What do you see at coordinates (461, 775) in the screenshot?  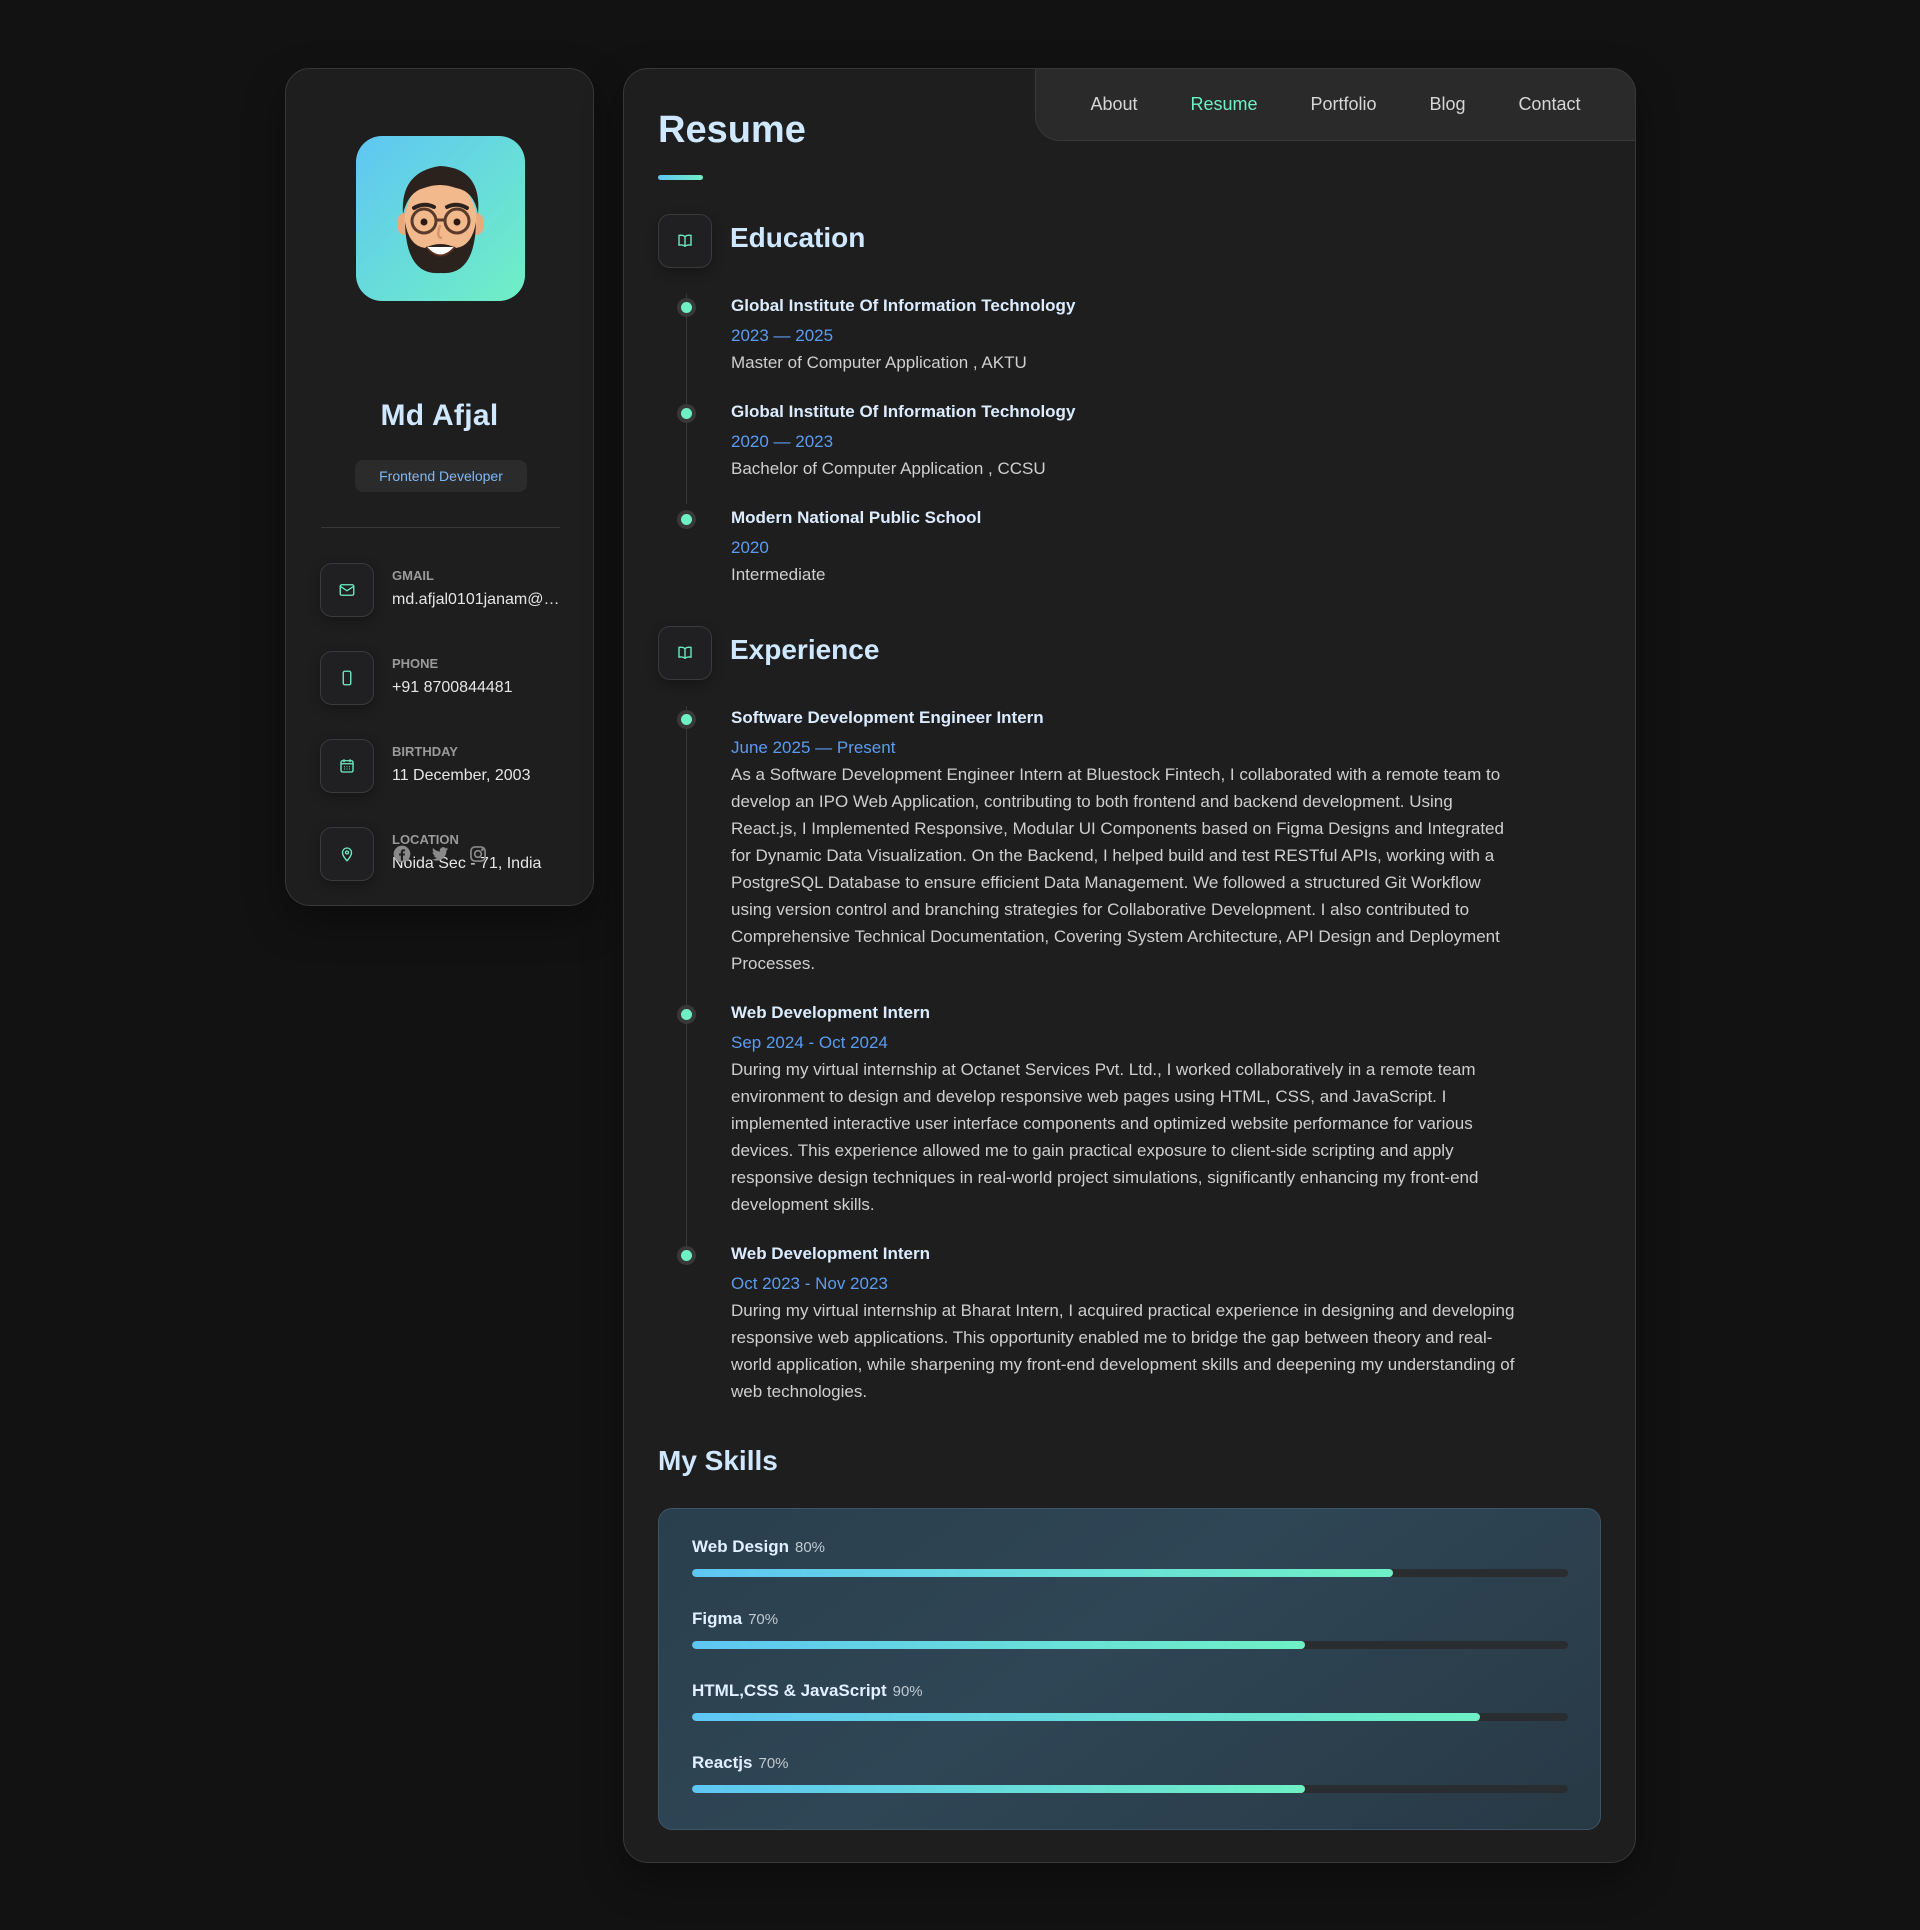 I see `contact-birthday-value: 11 December, 2003` at bounding box center [461, 775].